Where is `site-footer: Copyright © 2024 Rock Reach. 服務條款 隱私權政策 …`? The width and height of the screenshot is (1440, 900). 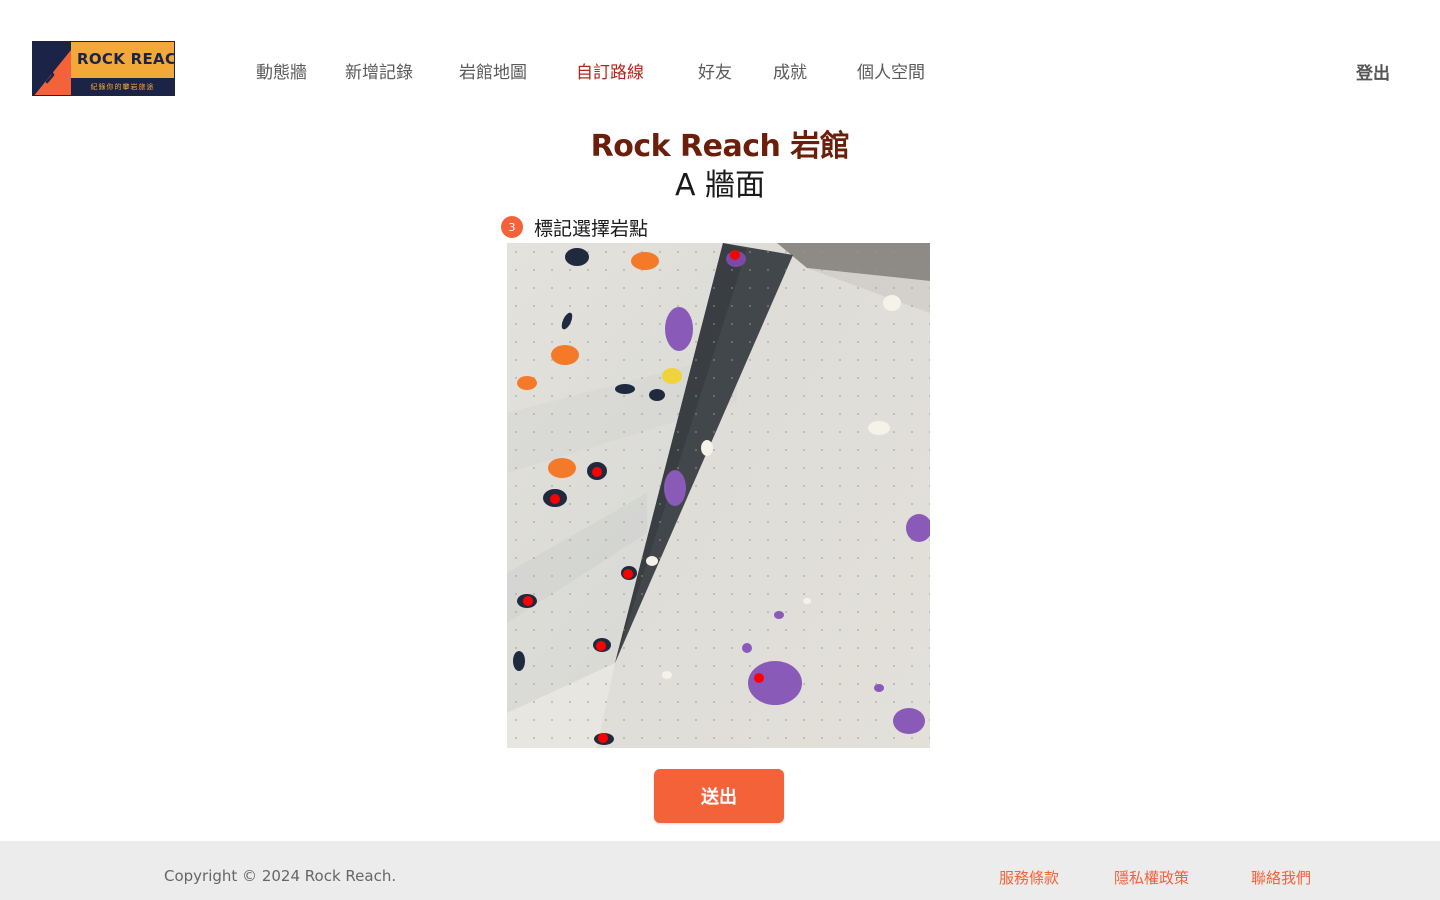 site-footer: Copyright © 2024 Rock Reach. 服務條款 隱私權政策 … is located at coordinates (720, 870).